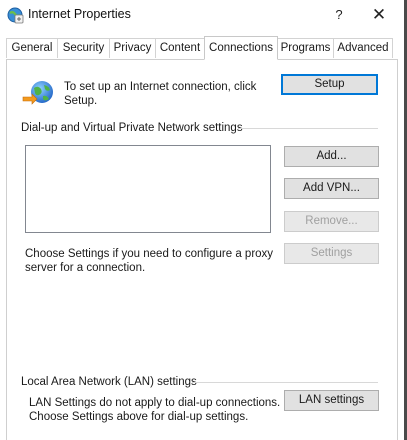  I want to click on window-title: Internet Properties, so click(79, 14).